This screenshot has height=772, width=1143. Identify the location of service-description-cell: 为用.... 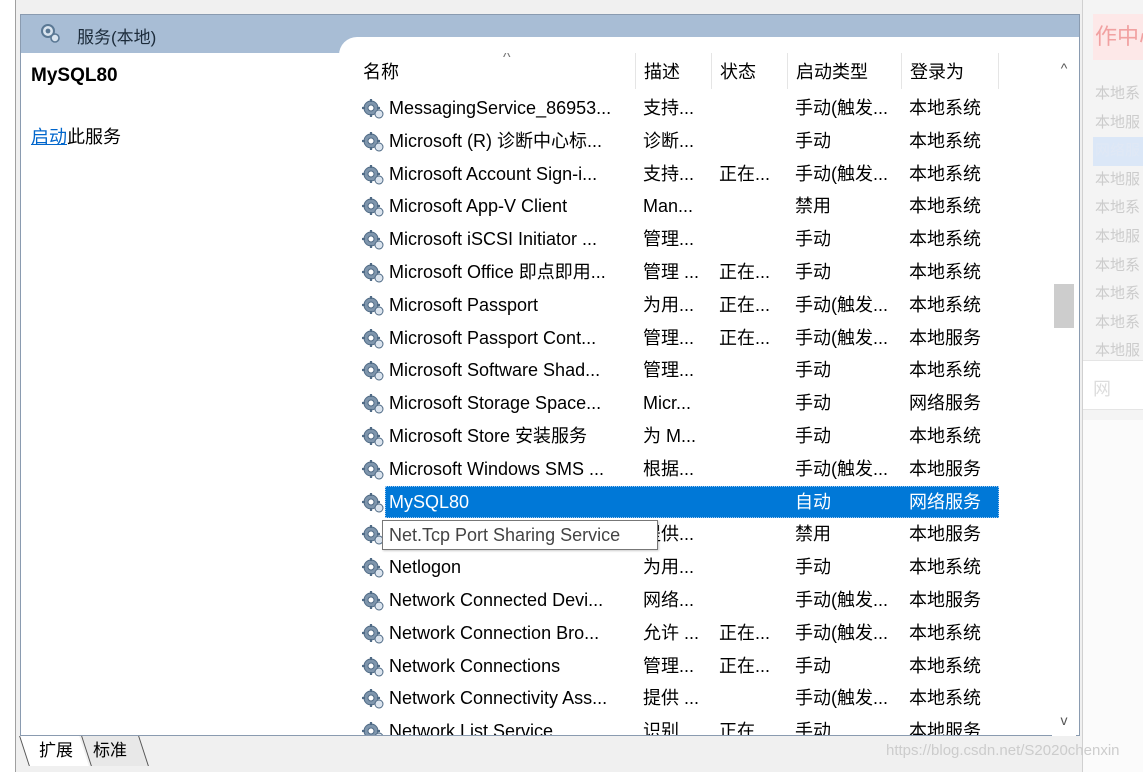
(669, 567).